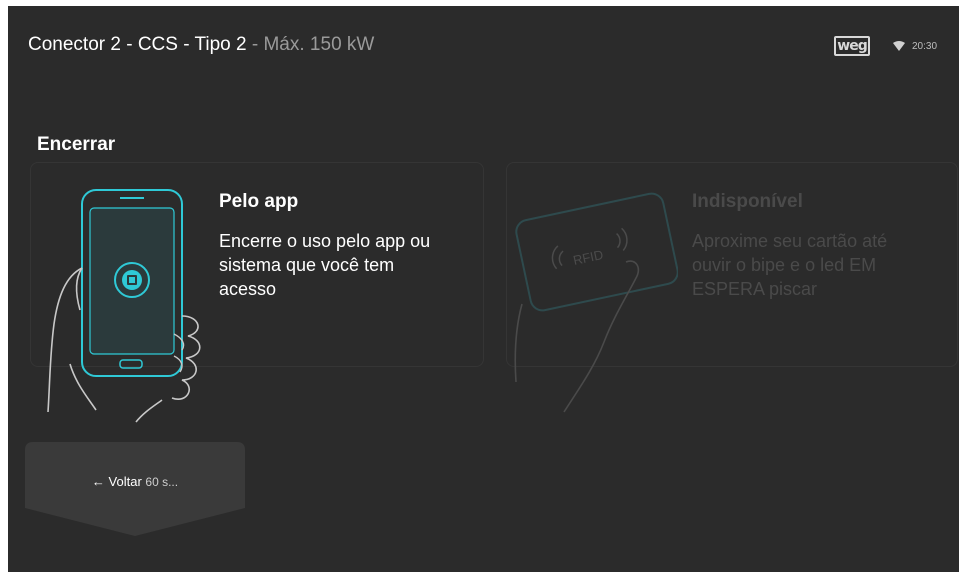 The width and height of the screenshot is (967, 572). What do you see at coordinates (925, 46) in the screenshot?
I see `clock: 20:30` at bounding box center [925, 46].